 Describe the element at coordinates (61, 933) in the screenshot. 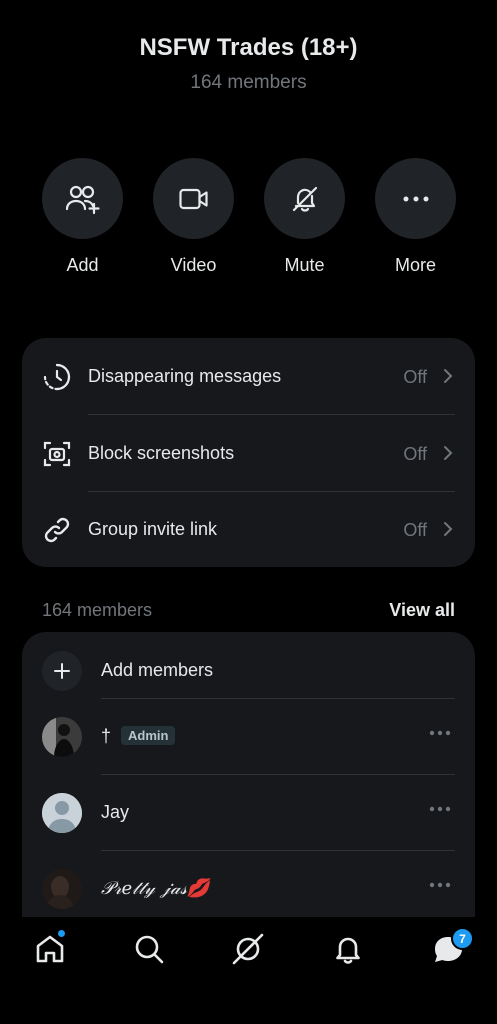

I see `home-notification-dot` at that location.